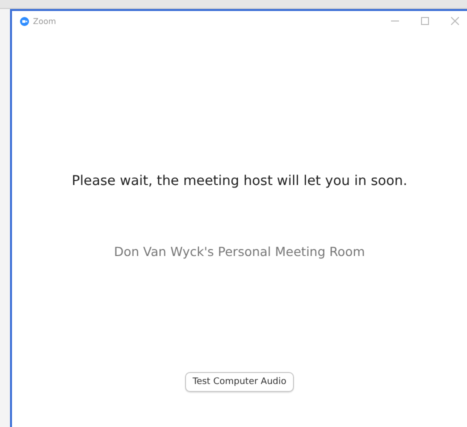 Image resolution: width=467 pixels, height=427 pixels. What do you see at coordinates (24, 21) in the screenshot?
I see `camera-logo-icon` at bounding box center [24, 21].